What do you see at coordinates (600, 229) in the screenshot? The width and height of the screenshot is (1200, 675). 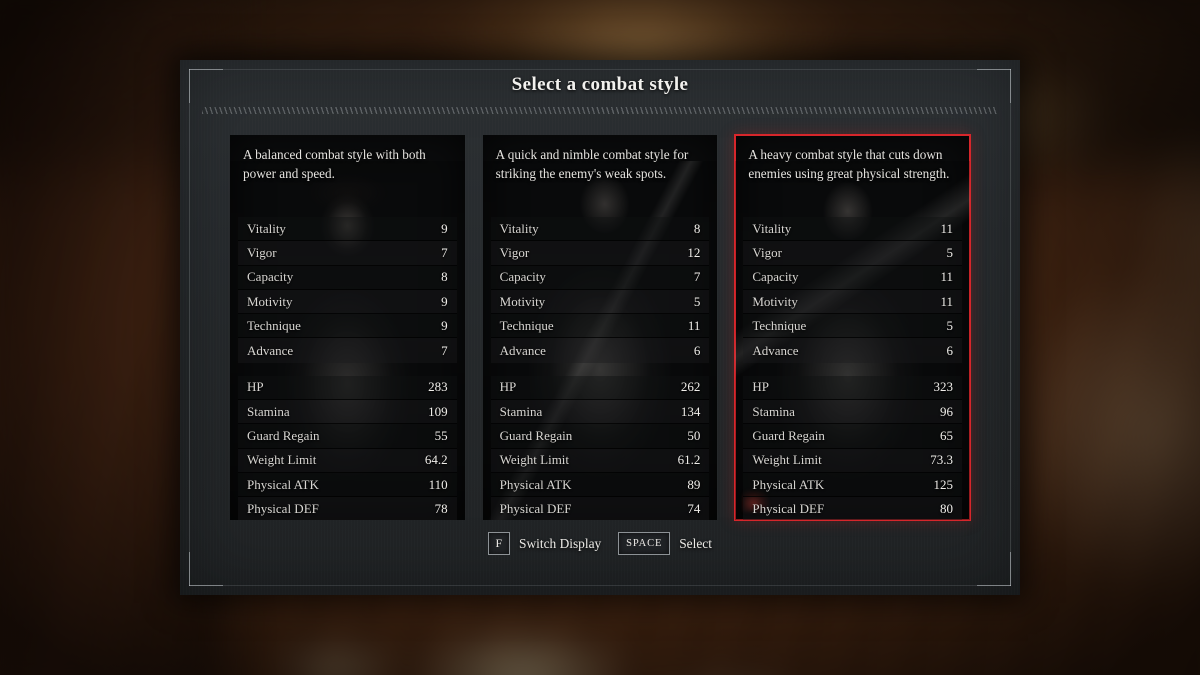 I see `stat-row: Vitality 8` at bounding box center [600, 229].